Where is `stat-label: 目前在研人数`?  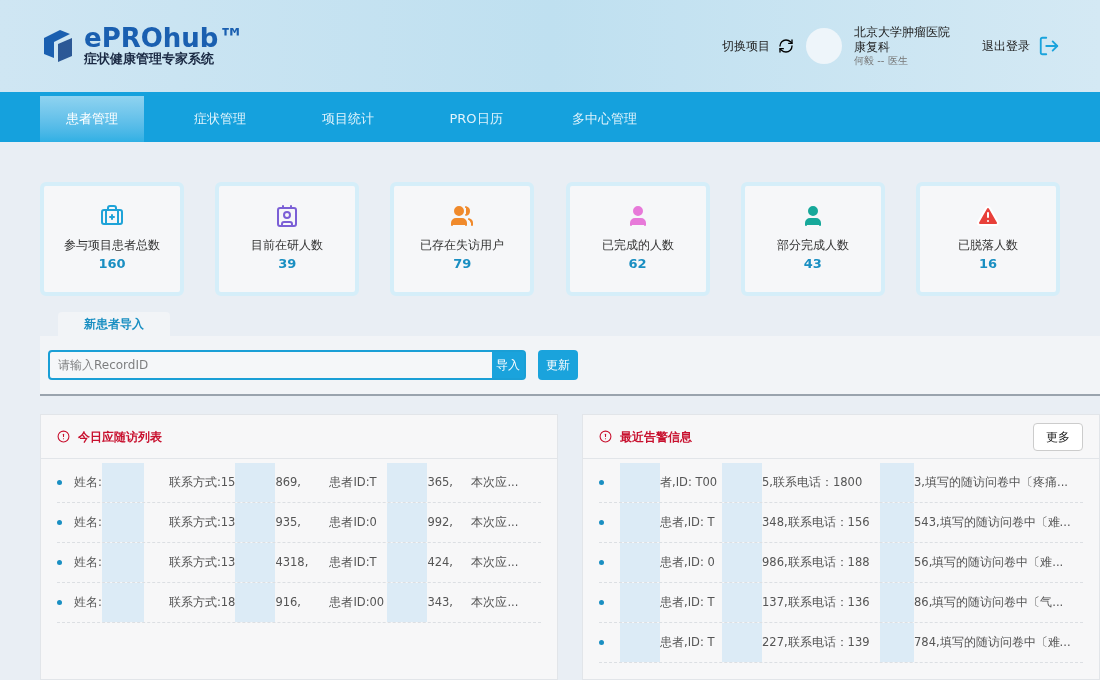 stat-label: 目前在研人数 is located at coordinates (287, 246).